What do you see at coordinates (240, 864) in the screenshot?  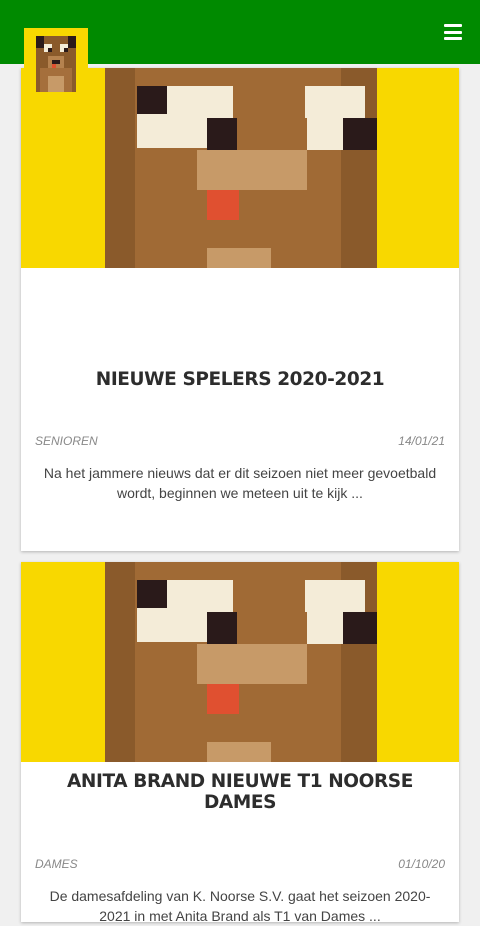 I see `article-meta: DAMES 01/10/20` at bounding box center [240, 864].